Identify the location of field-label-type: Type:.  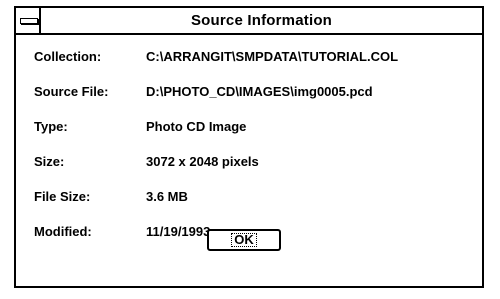
(51, 126).